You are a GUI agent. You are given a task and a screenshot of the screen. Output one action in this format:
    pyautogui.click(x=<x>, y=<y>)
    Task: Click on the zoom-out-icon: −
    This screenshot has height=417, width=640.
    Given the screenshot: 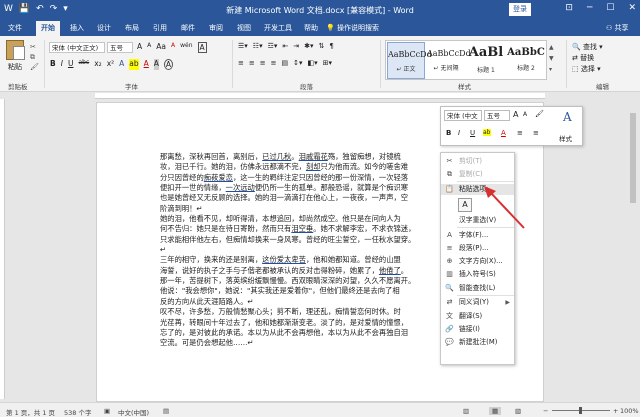 What is the action you would take?
    pyautogui.click(x=545, y=411)
    